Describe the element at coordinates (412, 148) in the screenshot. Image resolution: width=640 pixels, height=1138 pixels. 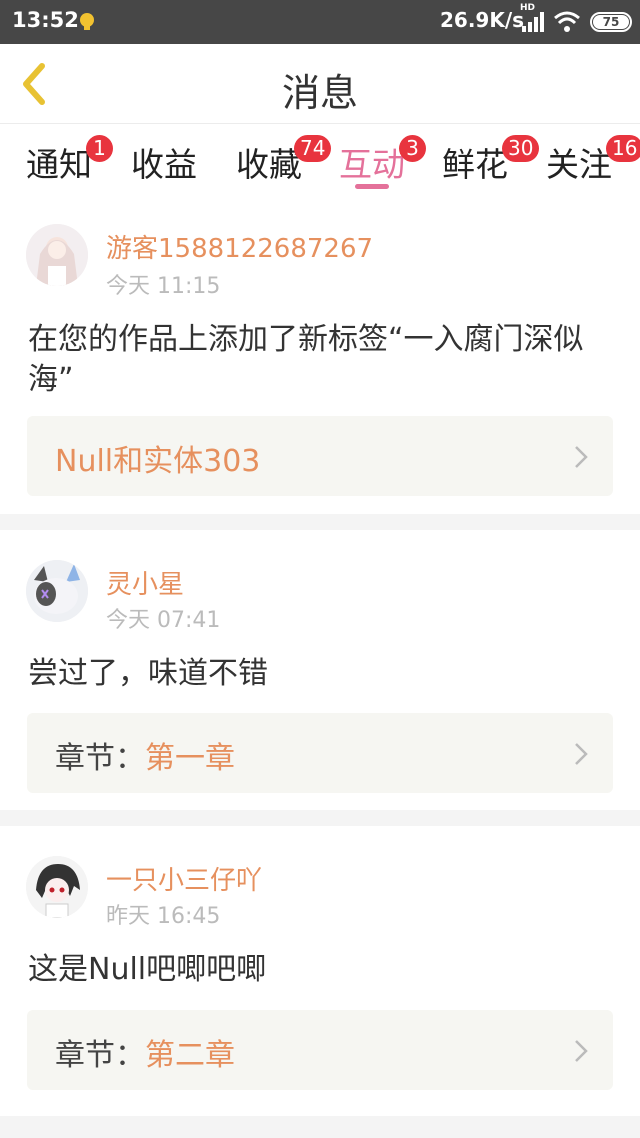
I see `count-badge: 3` at that location.